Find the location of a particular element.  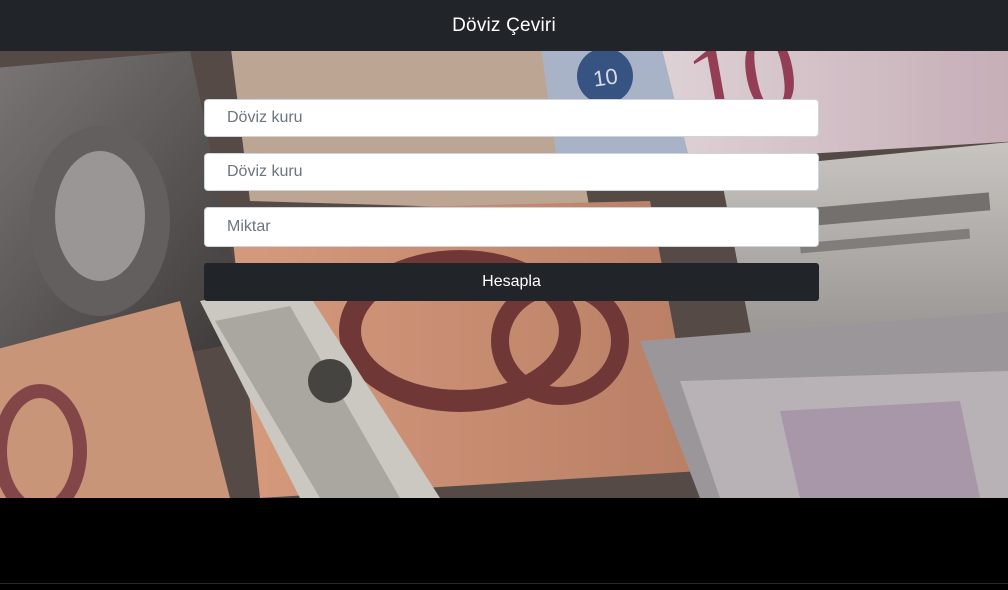

navbar: Döviz Çeviri is located at coordinates (504, 25).